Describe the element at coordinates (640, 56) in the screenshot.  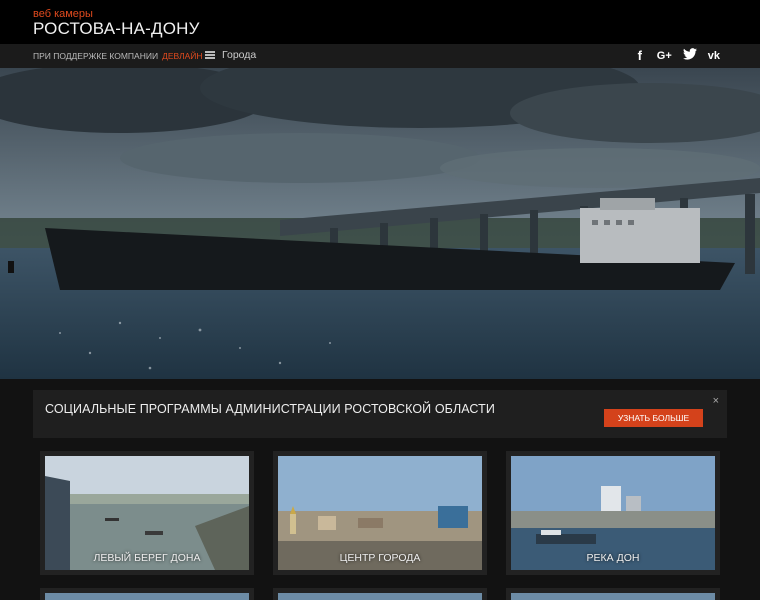
I see `facebook-icon: f` at that location.